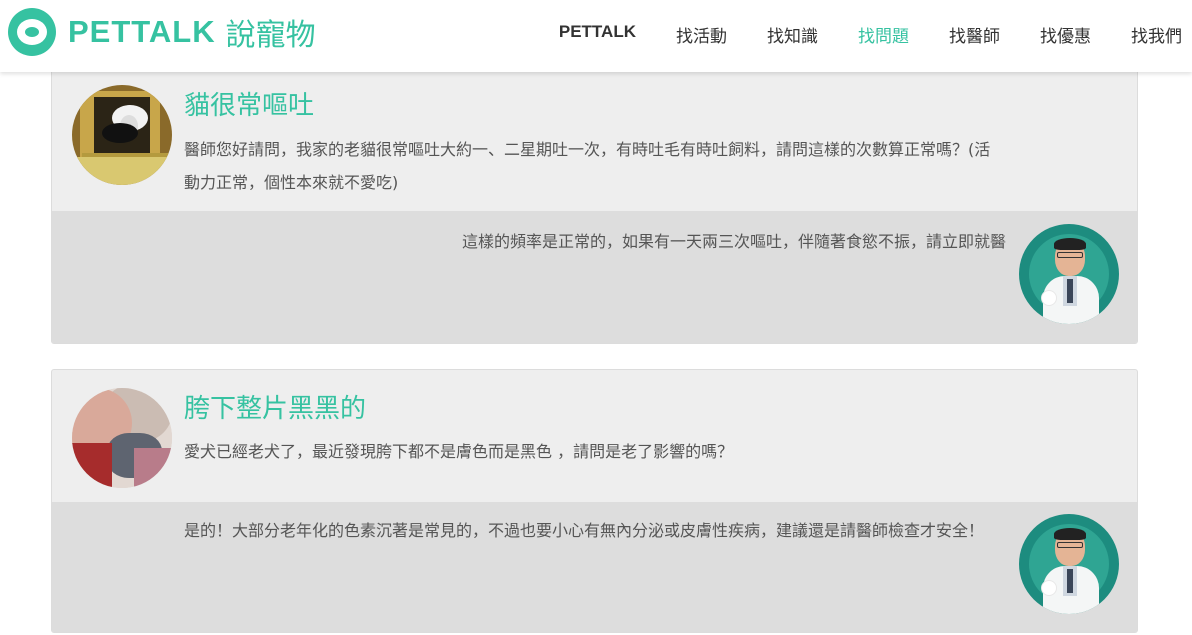  What do you see at coordinates (883, 34) in the screenshot?
I see `nav-item-questions: 找問題` at bounding box center [883, 34].